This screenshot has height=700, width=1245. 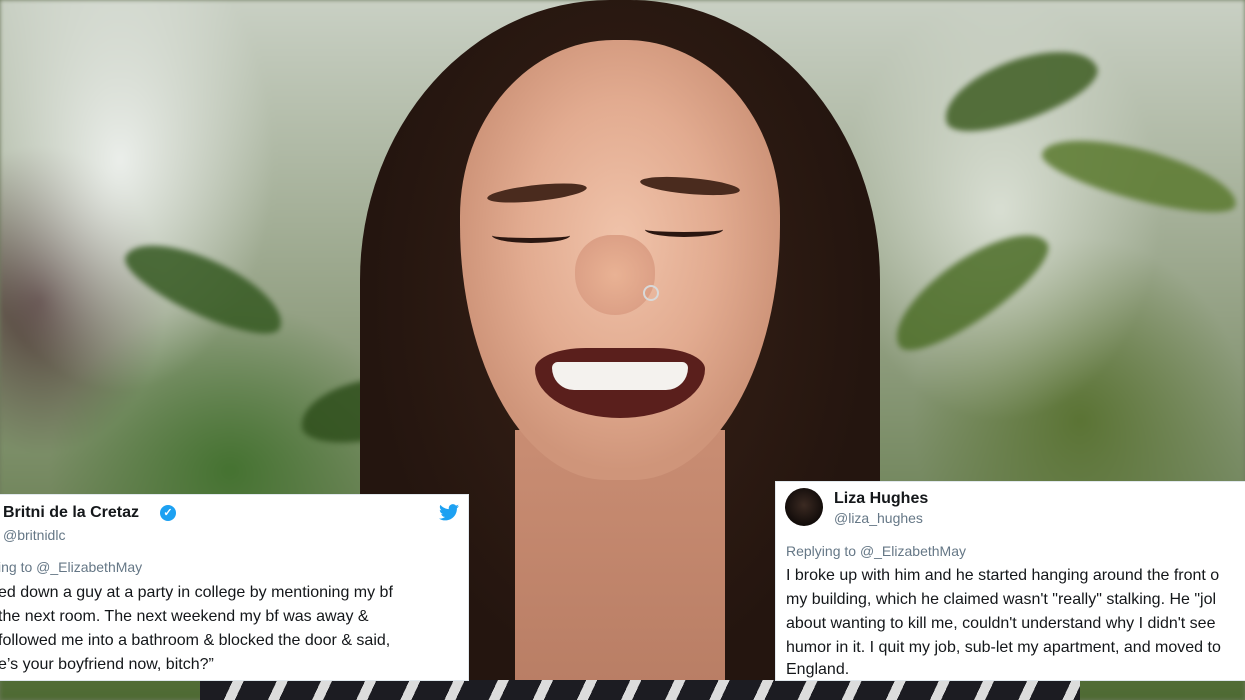 I want to click on tweet-text-line: England., so click(x=818, y=669).